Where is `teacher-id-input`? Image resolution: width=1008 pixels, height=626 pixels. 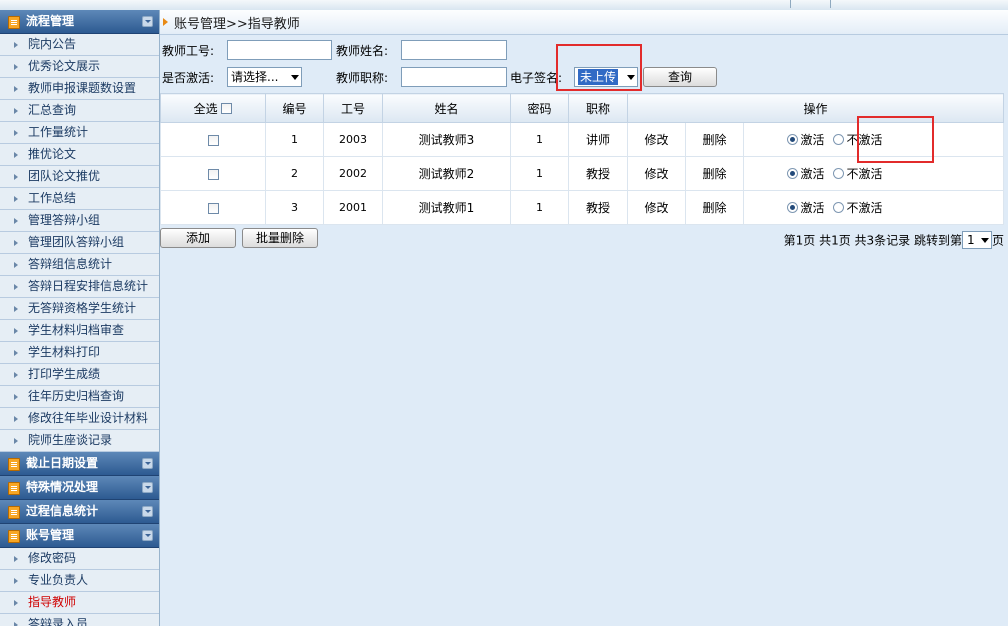 teacher-id-input is located at coordinates (279, 50).